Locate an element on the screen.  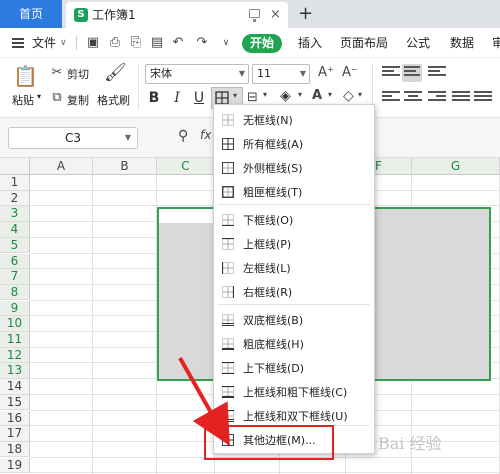
red-arrow is located at coordinates (204, 401).